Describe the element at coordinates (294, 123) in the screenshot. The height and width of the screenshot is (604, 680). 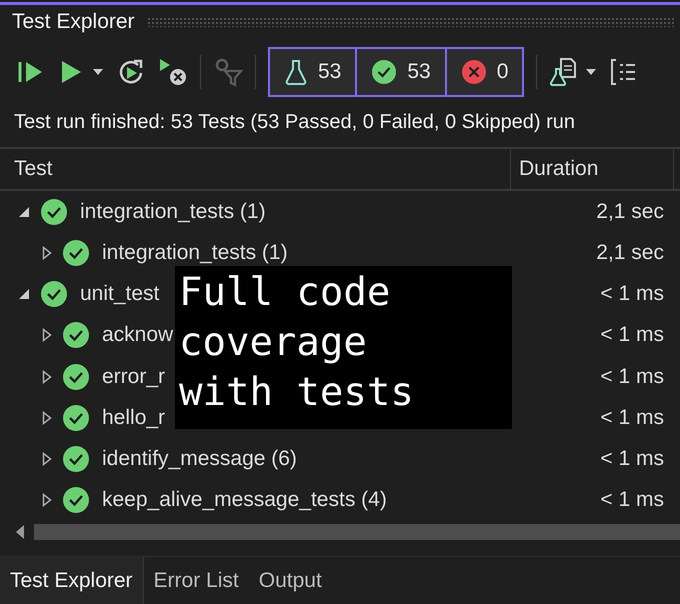
I see `status-message: Test run finished: 53 Tests (53 Passed, 0 Failed, 0 Skipped) run` at that location.